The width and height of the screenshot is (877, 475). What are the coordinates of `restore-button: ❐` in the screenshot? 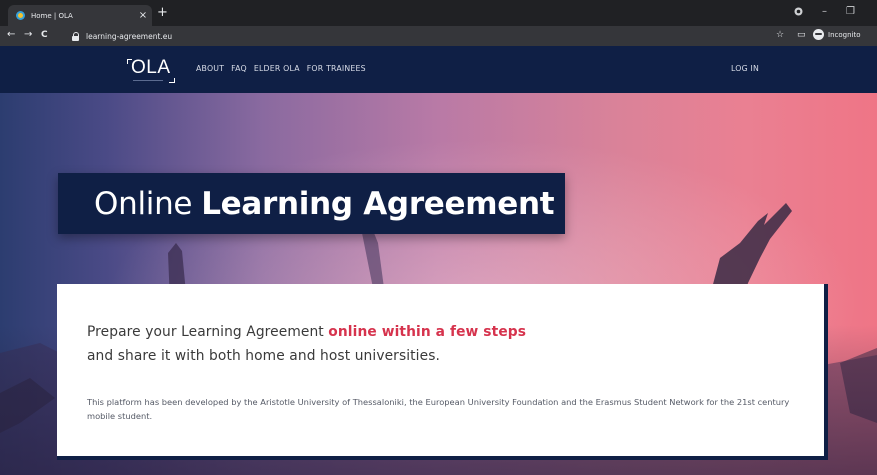 It's located at (850, 11).